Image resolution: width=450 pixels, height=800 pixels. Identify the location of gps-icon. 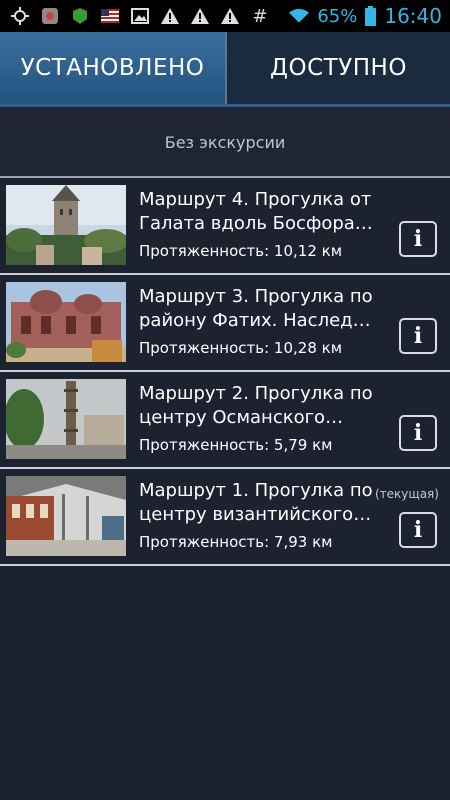
(20, 16).